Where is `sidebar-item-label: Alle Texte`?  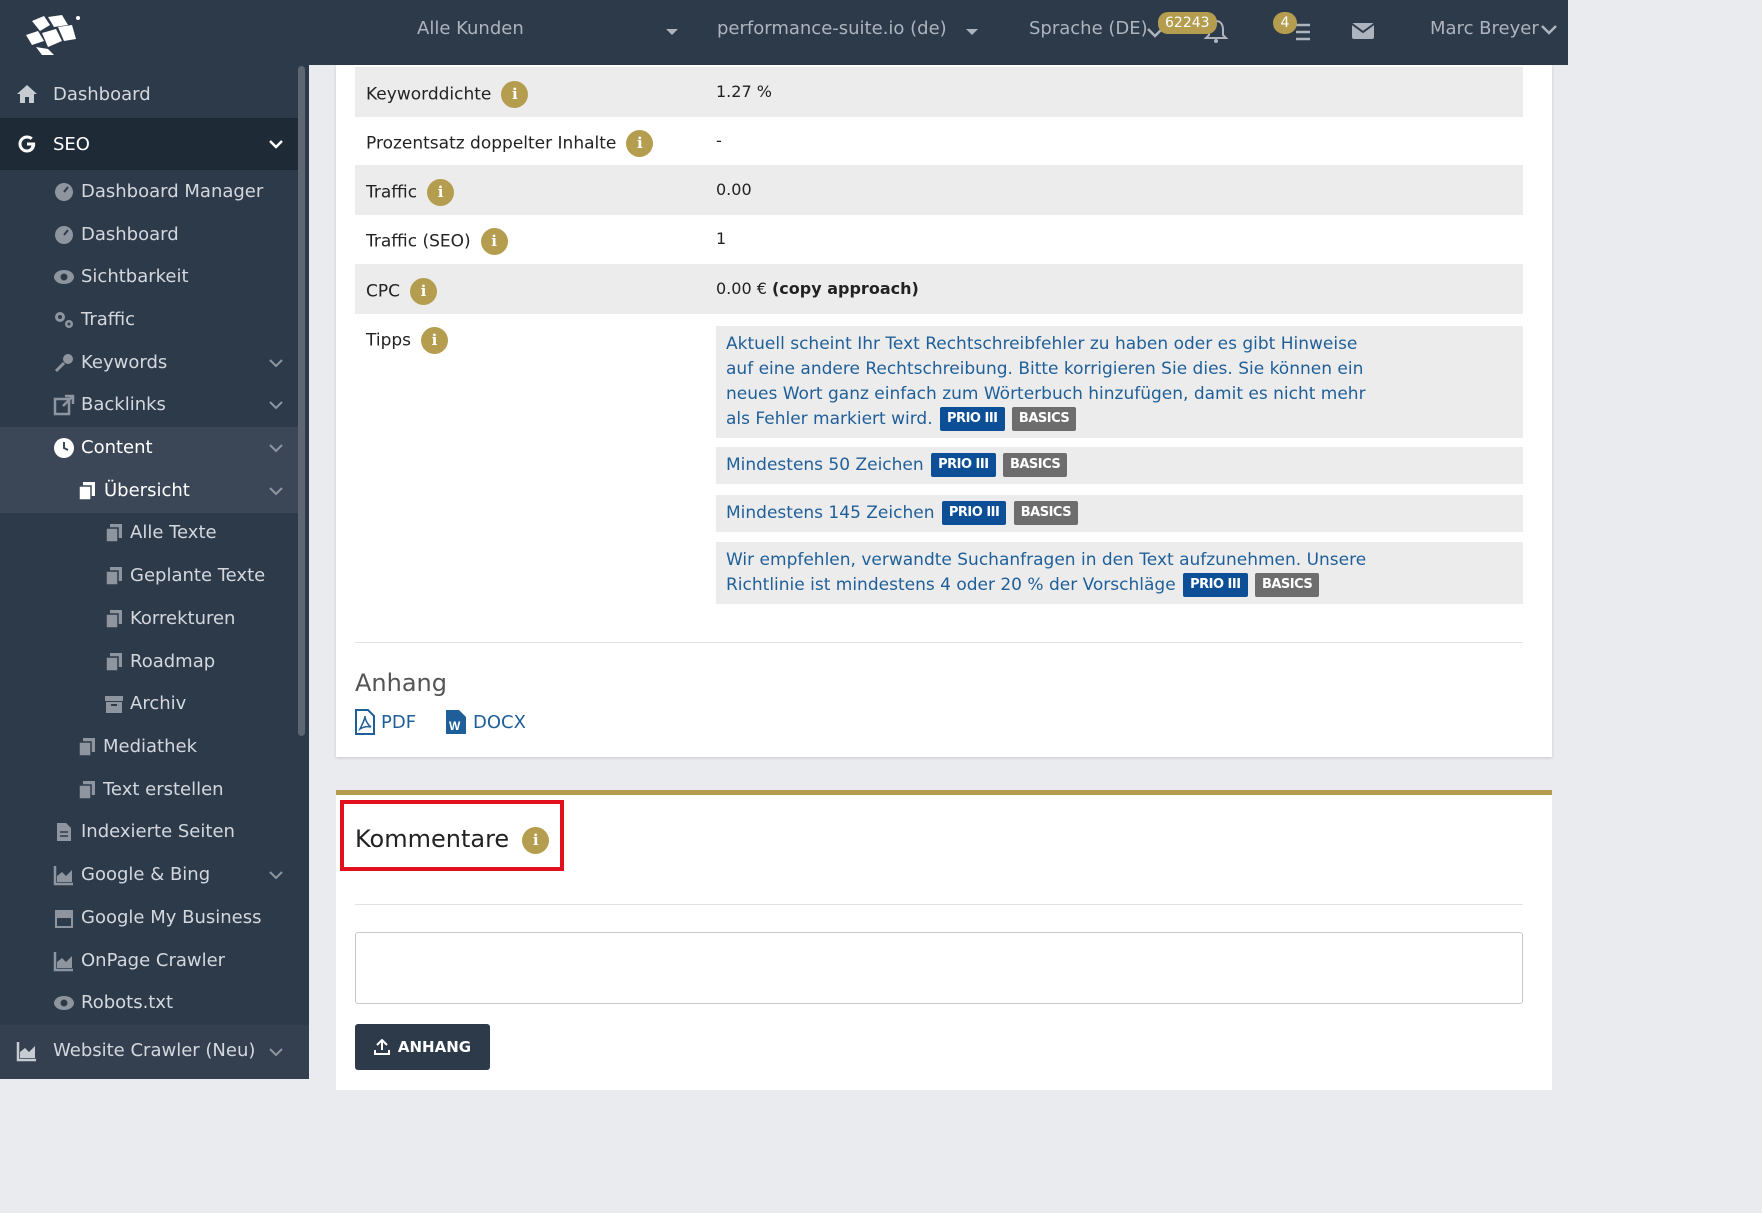
sidebar-item-label: Alle Texte is located at coordinates (173, 532).